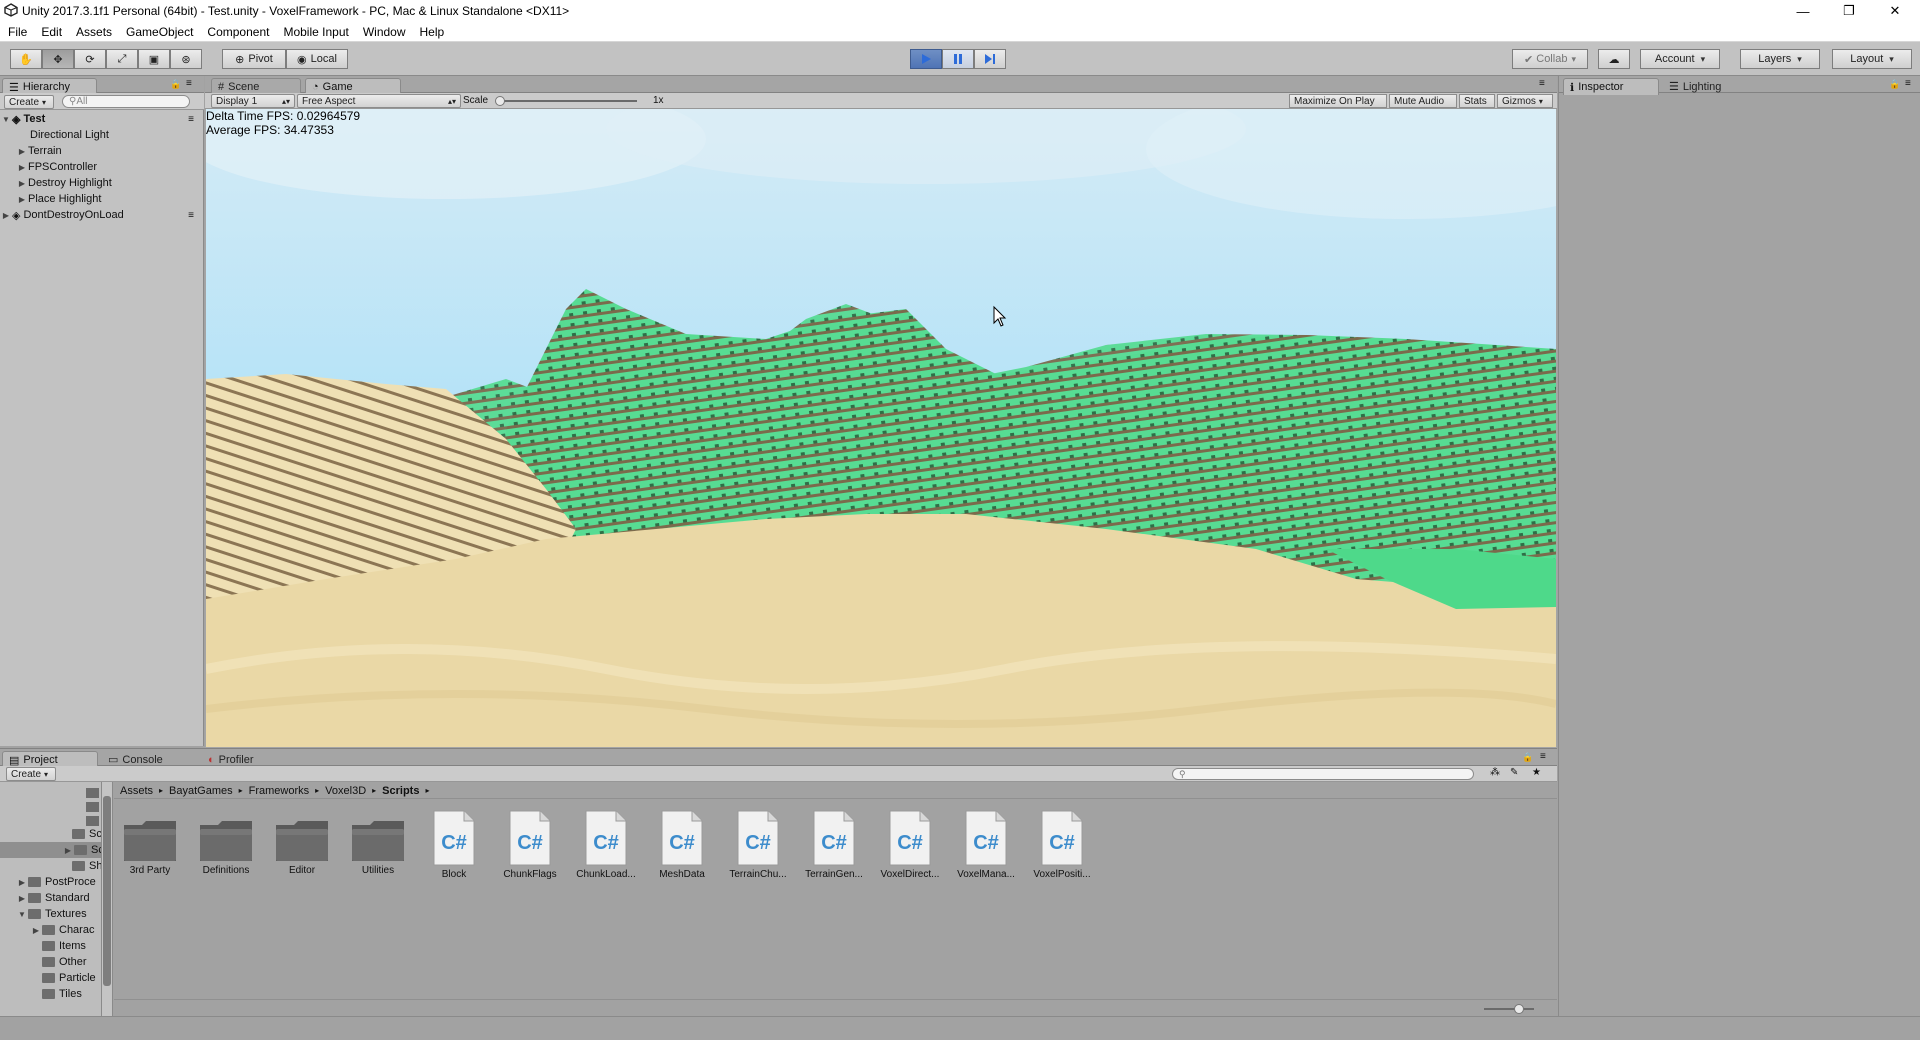 The height and width of the screenshot is (1040, 1920). Describe the element at coordinates (317, 59) in the screenshot. I see `local-toggle: ◉ Local` at that location.